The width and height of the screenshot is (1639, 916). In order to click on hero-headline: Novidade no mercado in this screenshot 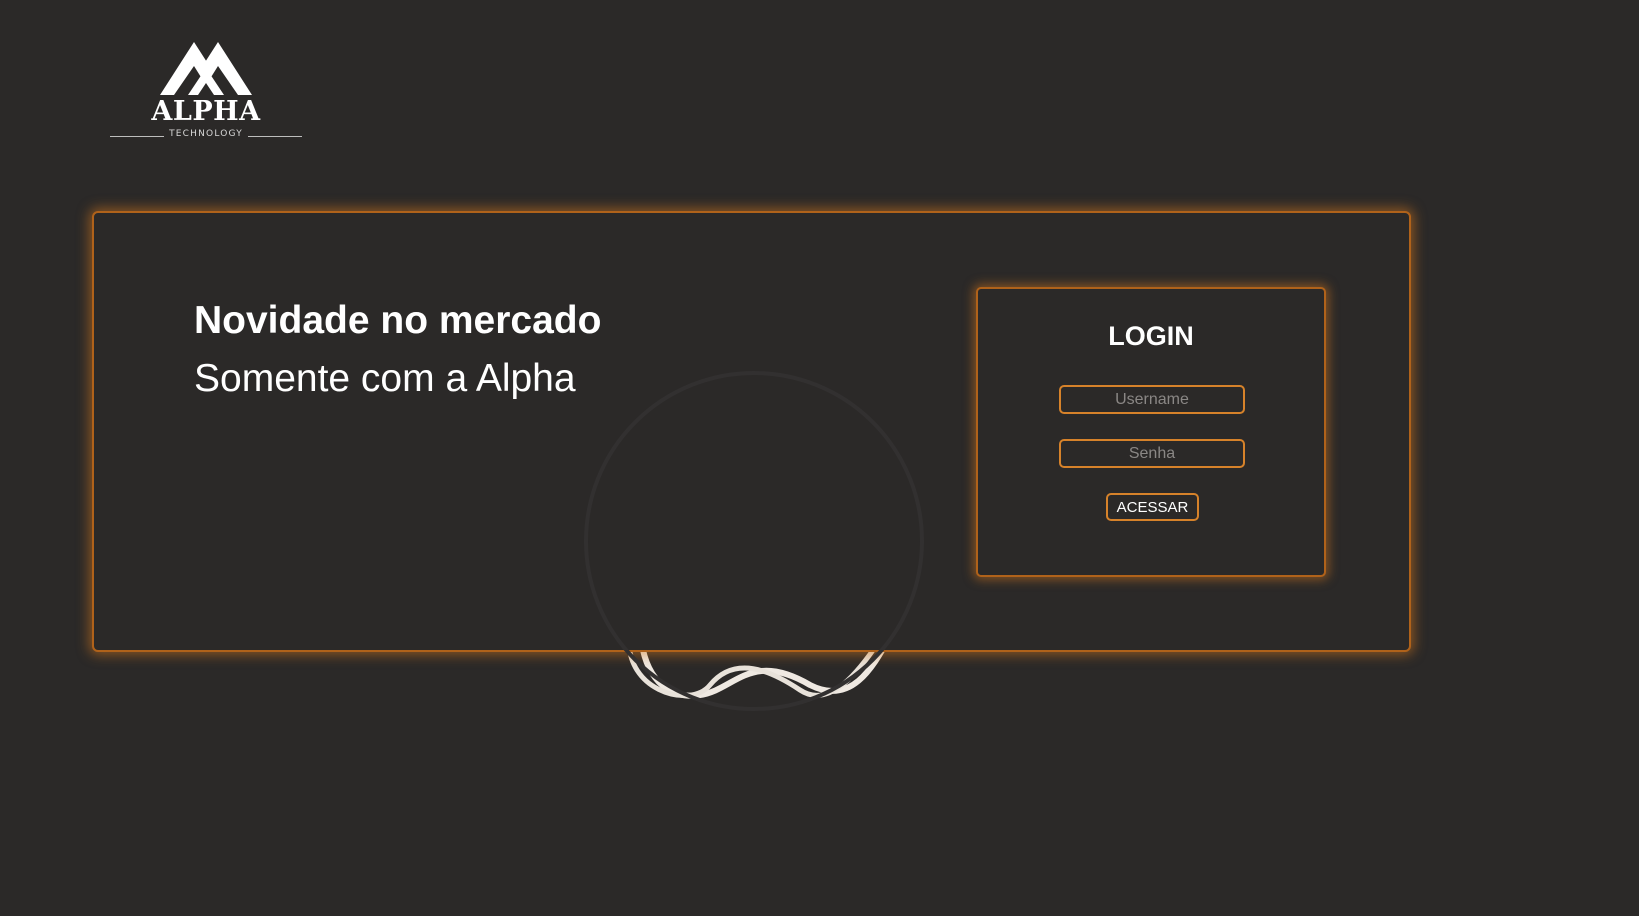, I will do `click(398, 320)`.